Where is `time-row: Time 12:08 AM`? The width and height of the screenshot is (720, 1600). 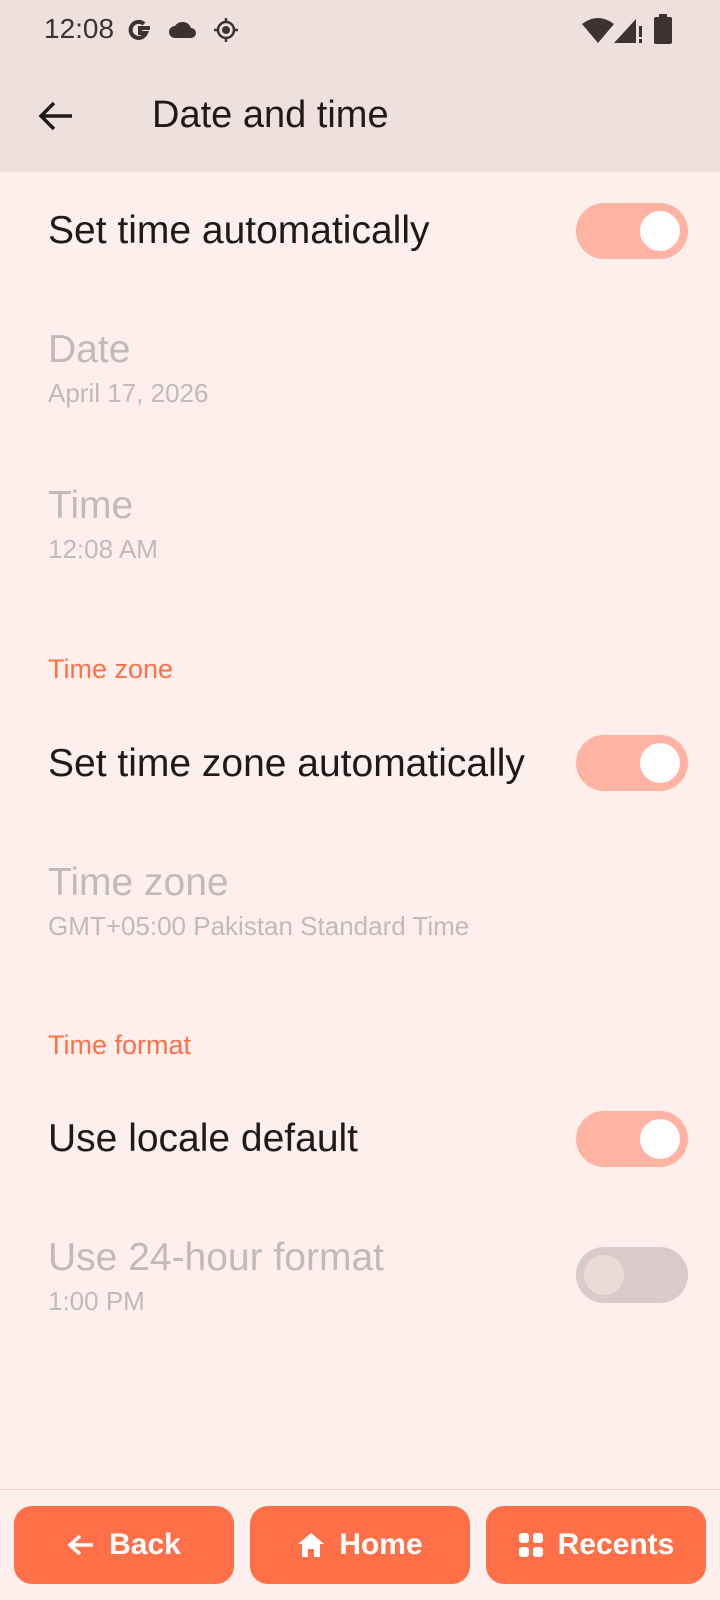 time-row: Time 12:08 AM is located at coordinates (361, 524).